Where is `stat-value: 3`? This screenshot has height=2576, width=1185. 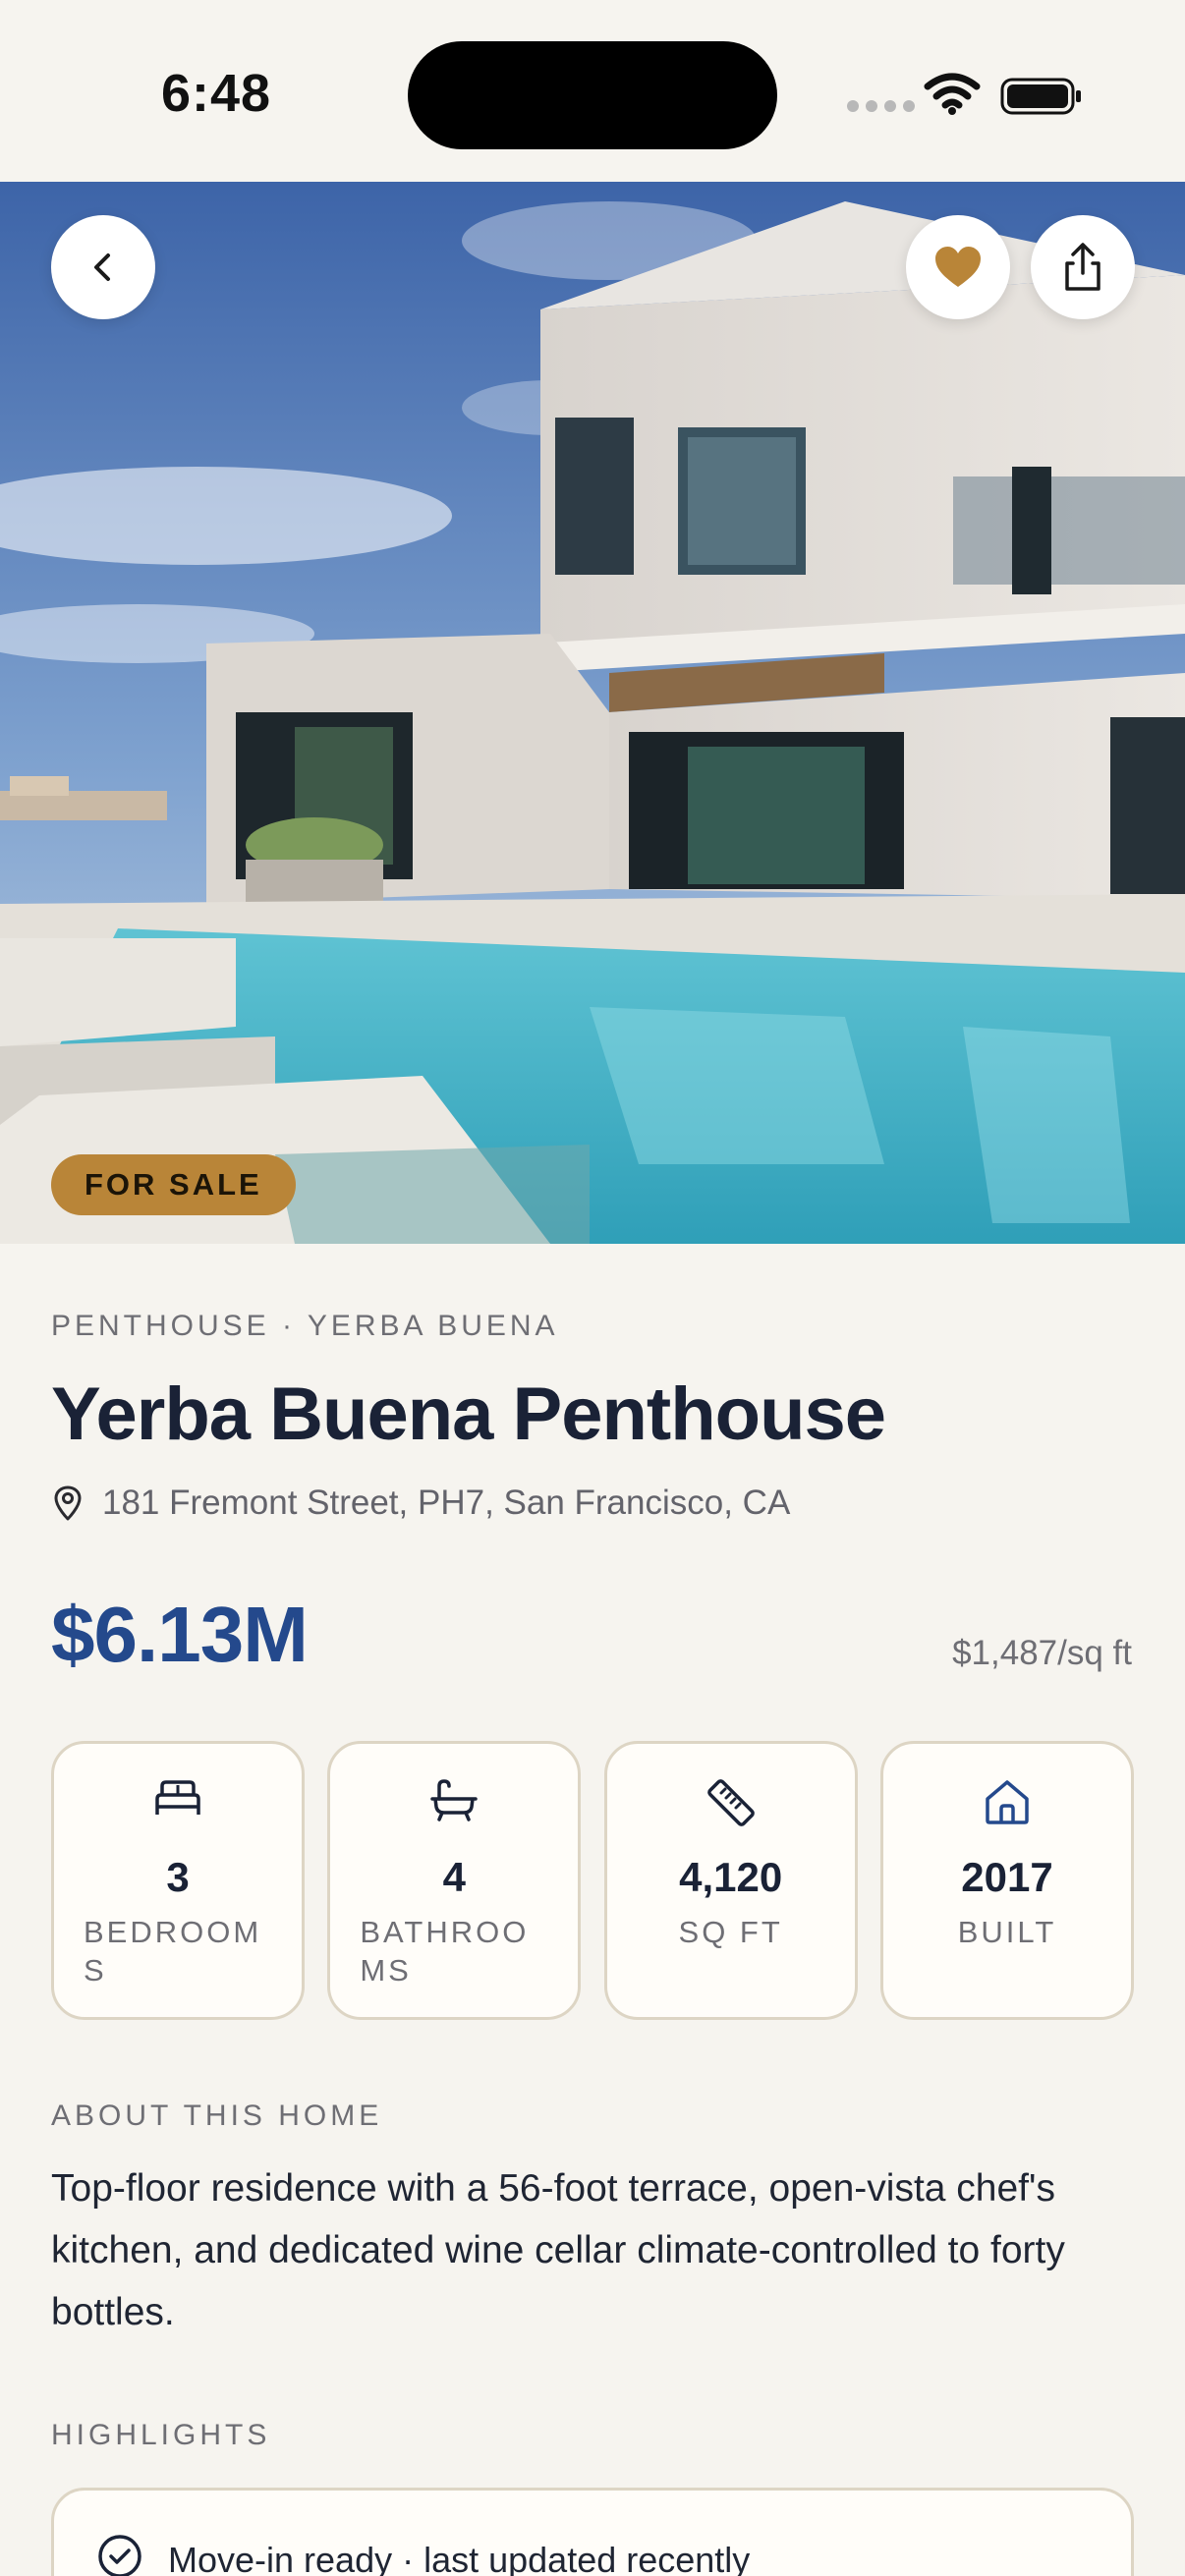 stat-value: 3 is located at coordinates (178, 1877).